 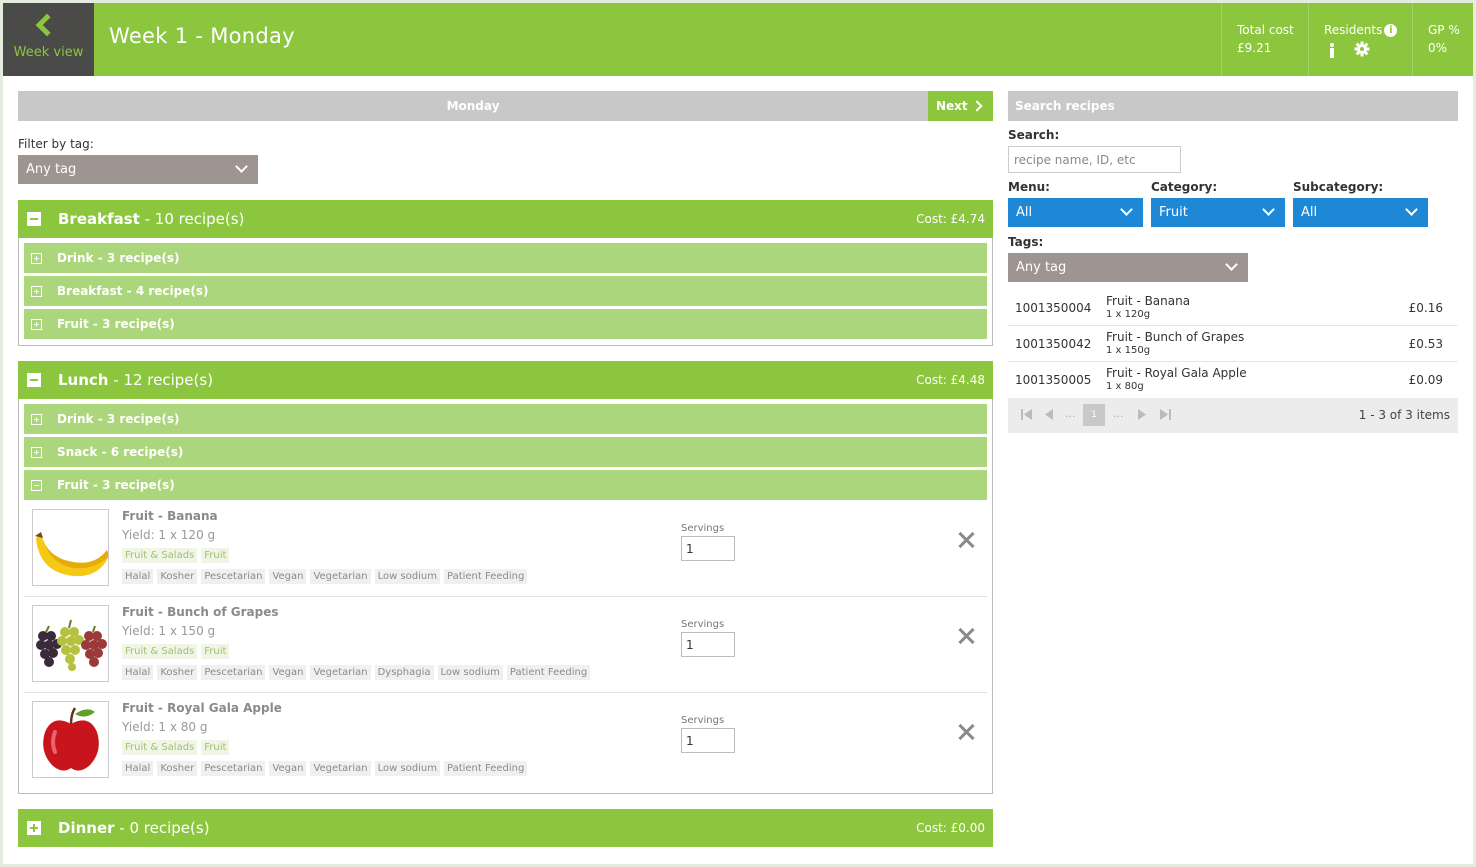 I want to click on result-price: £0.53, so click(x=1425, y=344).